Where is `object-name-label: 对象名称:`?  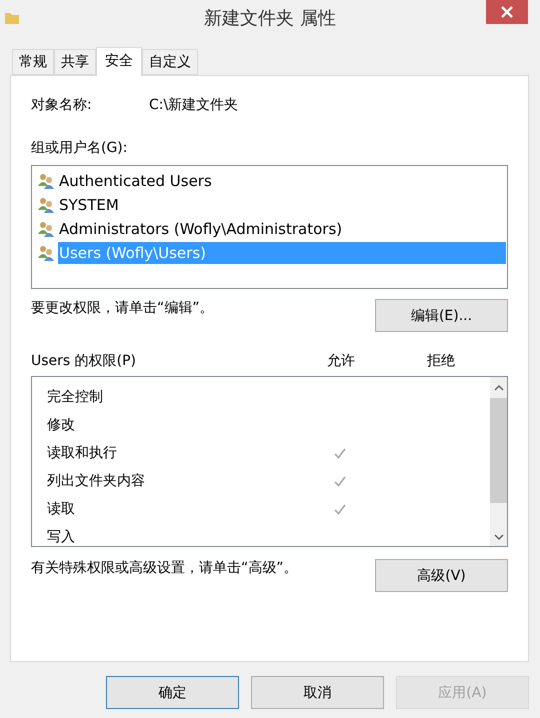
object-name-label: 对象名称: is located at coordinates (62, 105).